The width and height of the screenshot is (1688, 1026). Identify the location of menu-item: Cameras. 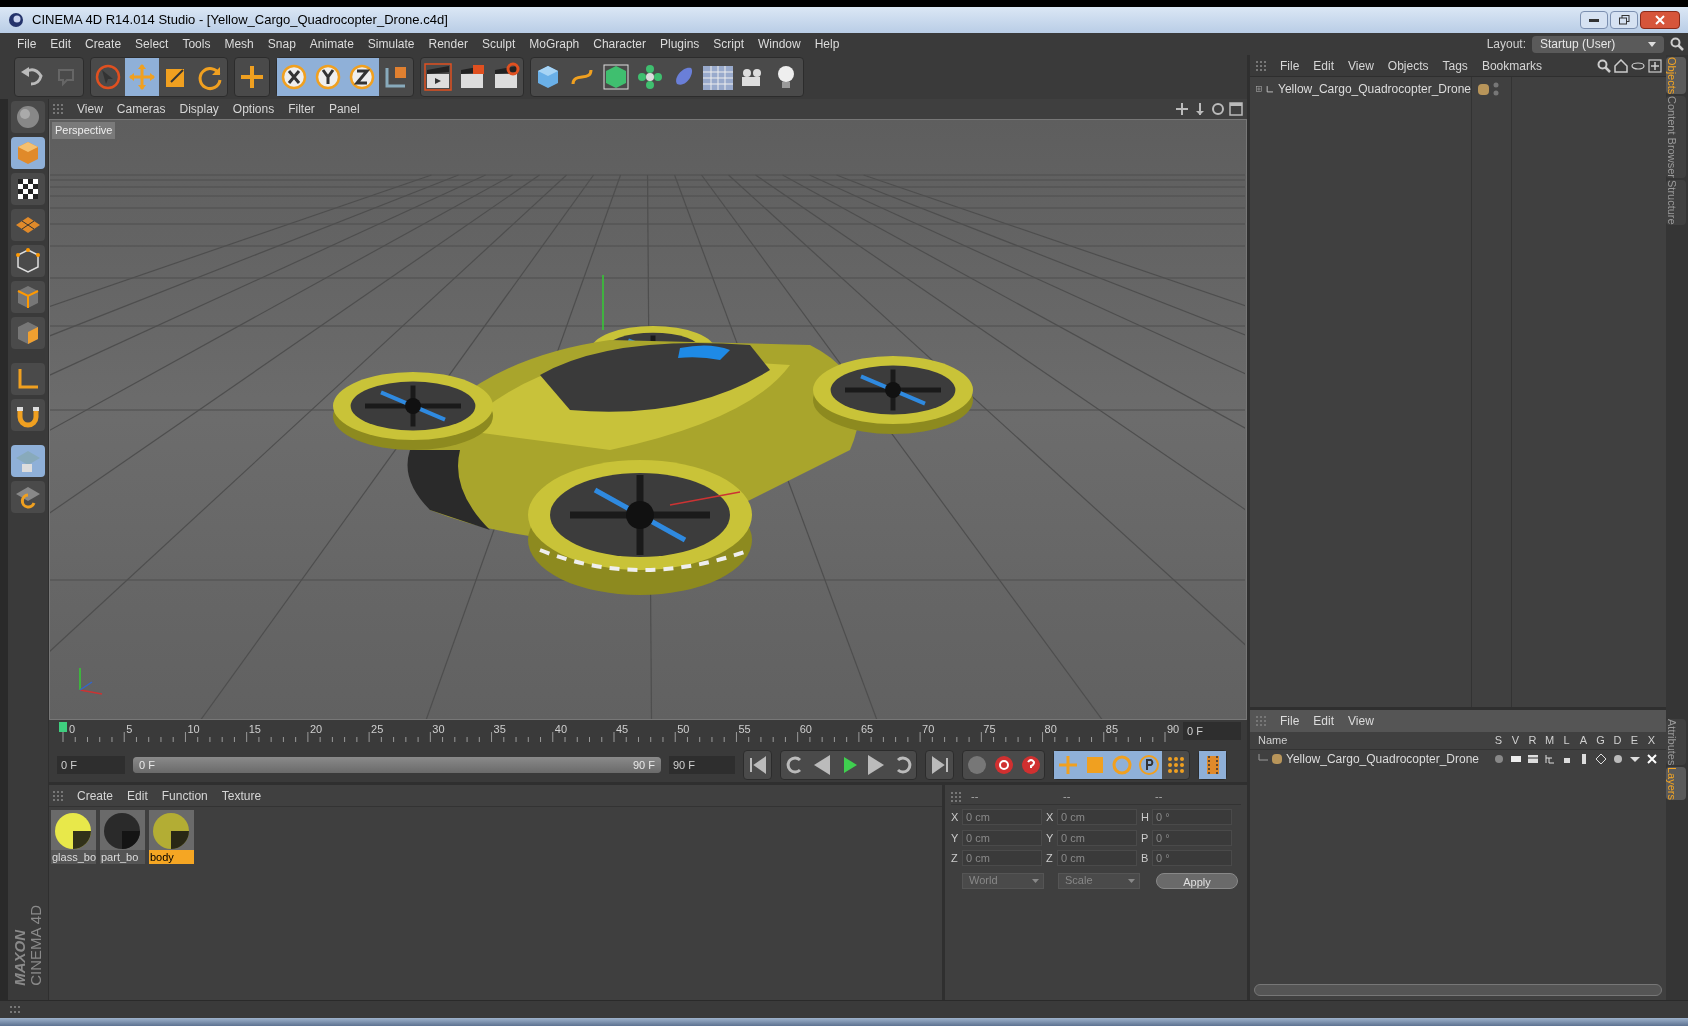
(141, 109).